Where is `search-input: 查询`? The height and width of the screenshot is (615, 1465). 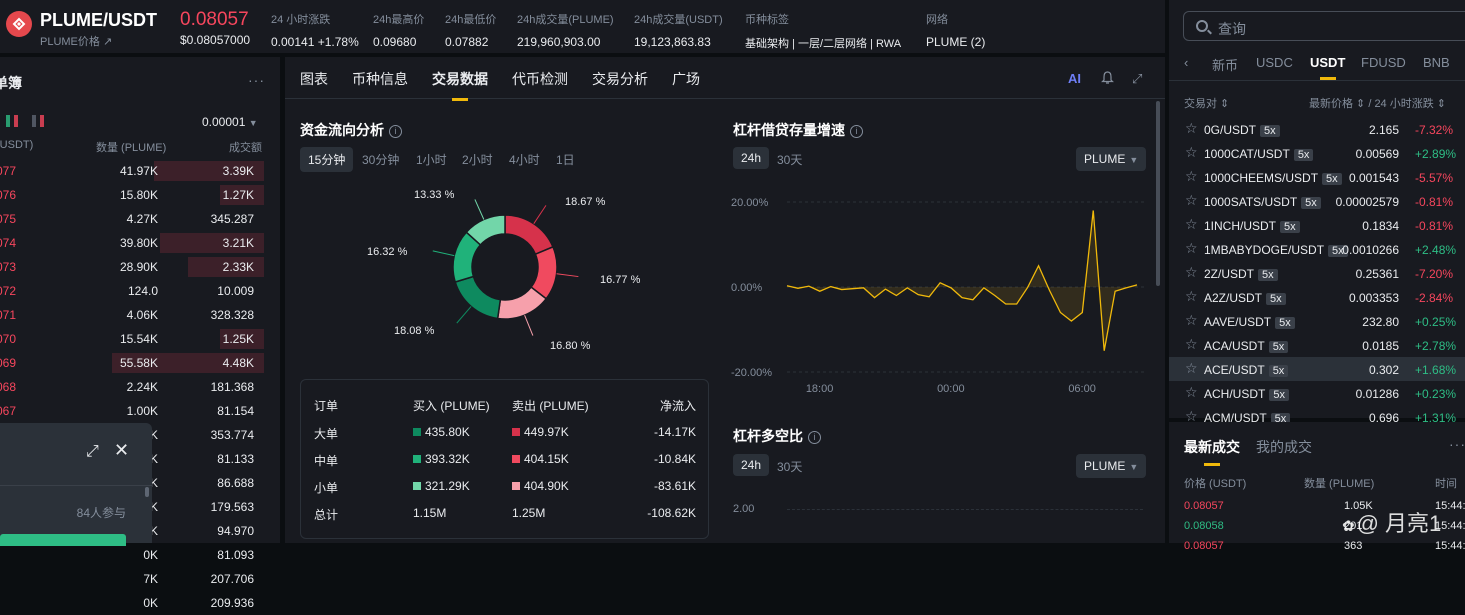
search-input: 查询 is located at coordinates (1324, 26).